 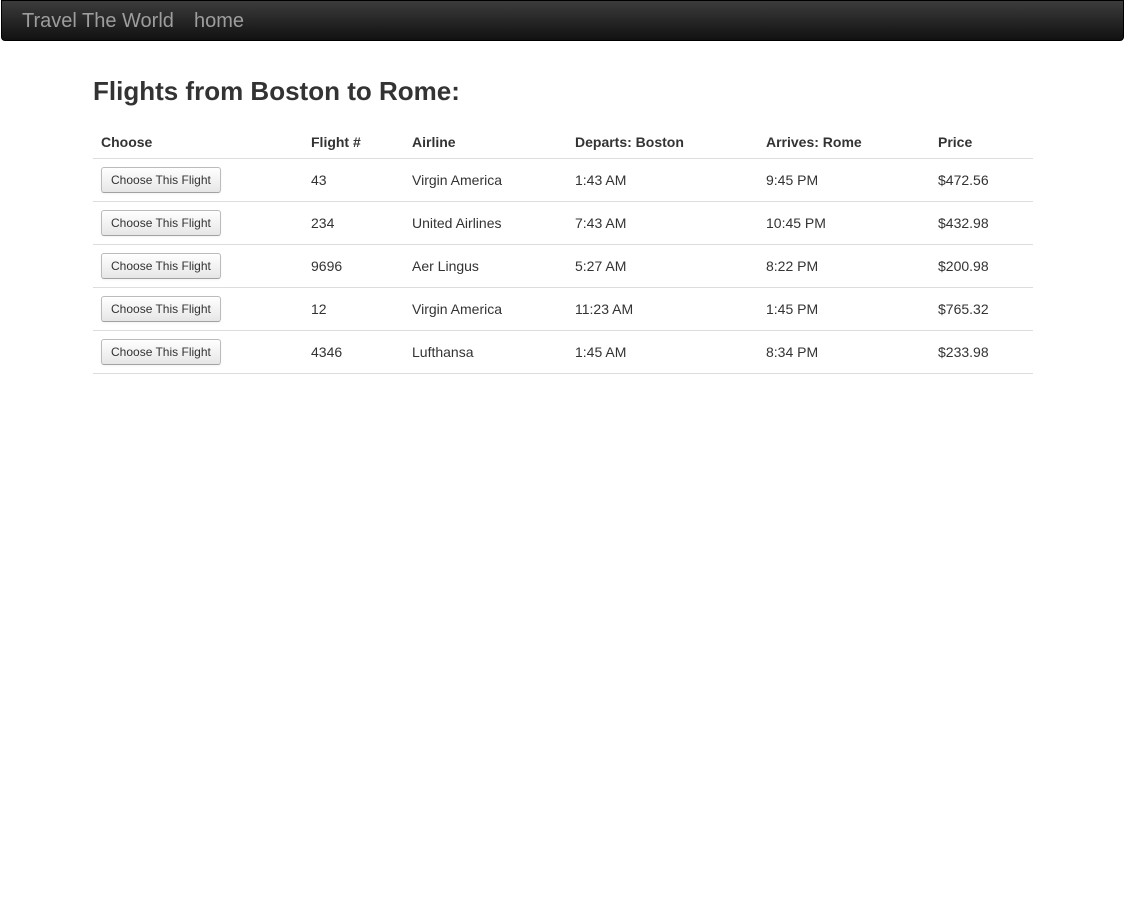 I want to click on cell-arrives: 8:22 PM, so click(x=844, y=266).